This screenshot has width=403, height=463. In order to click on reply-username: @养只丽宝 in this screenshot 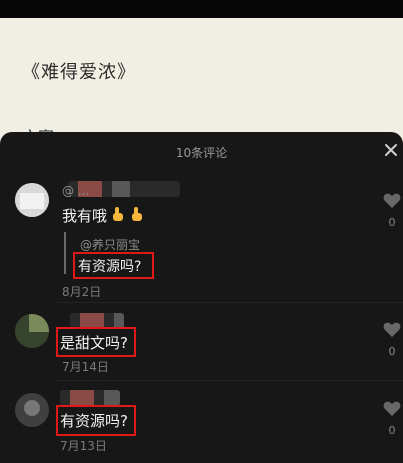, I will do `click(110, 244)`.